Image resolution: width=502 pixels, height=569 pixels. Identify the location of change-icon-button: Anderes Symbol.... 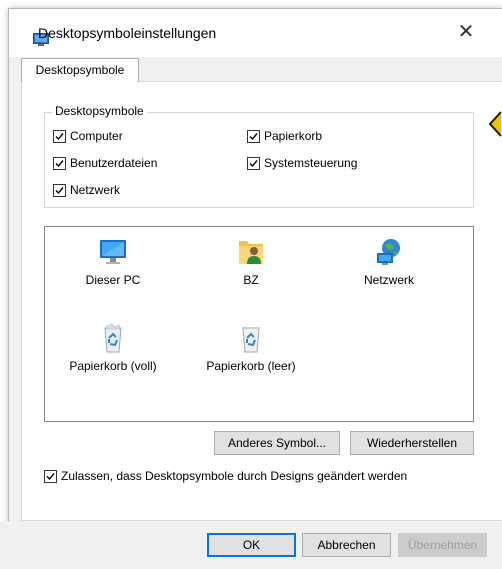
(277, 443).